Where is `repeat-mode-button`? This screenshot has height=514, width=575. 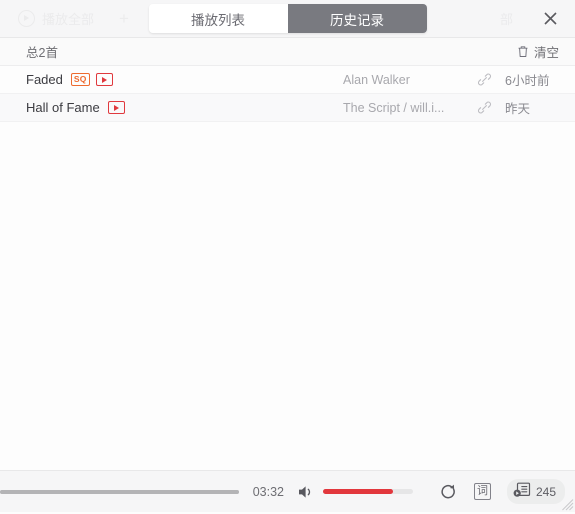 repeat-mode-button is located at coordinates (448, 492).